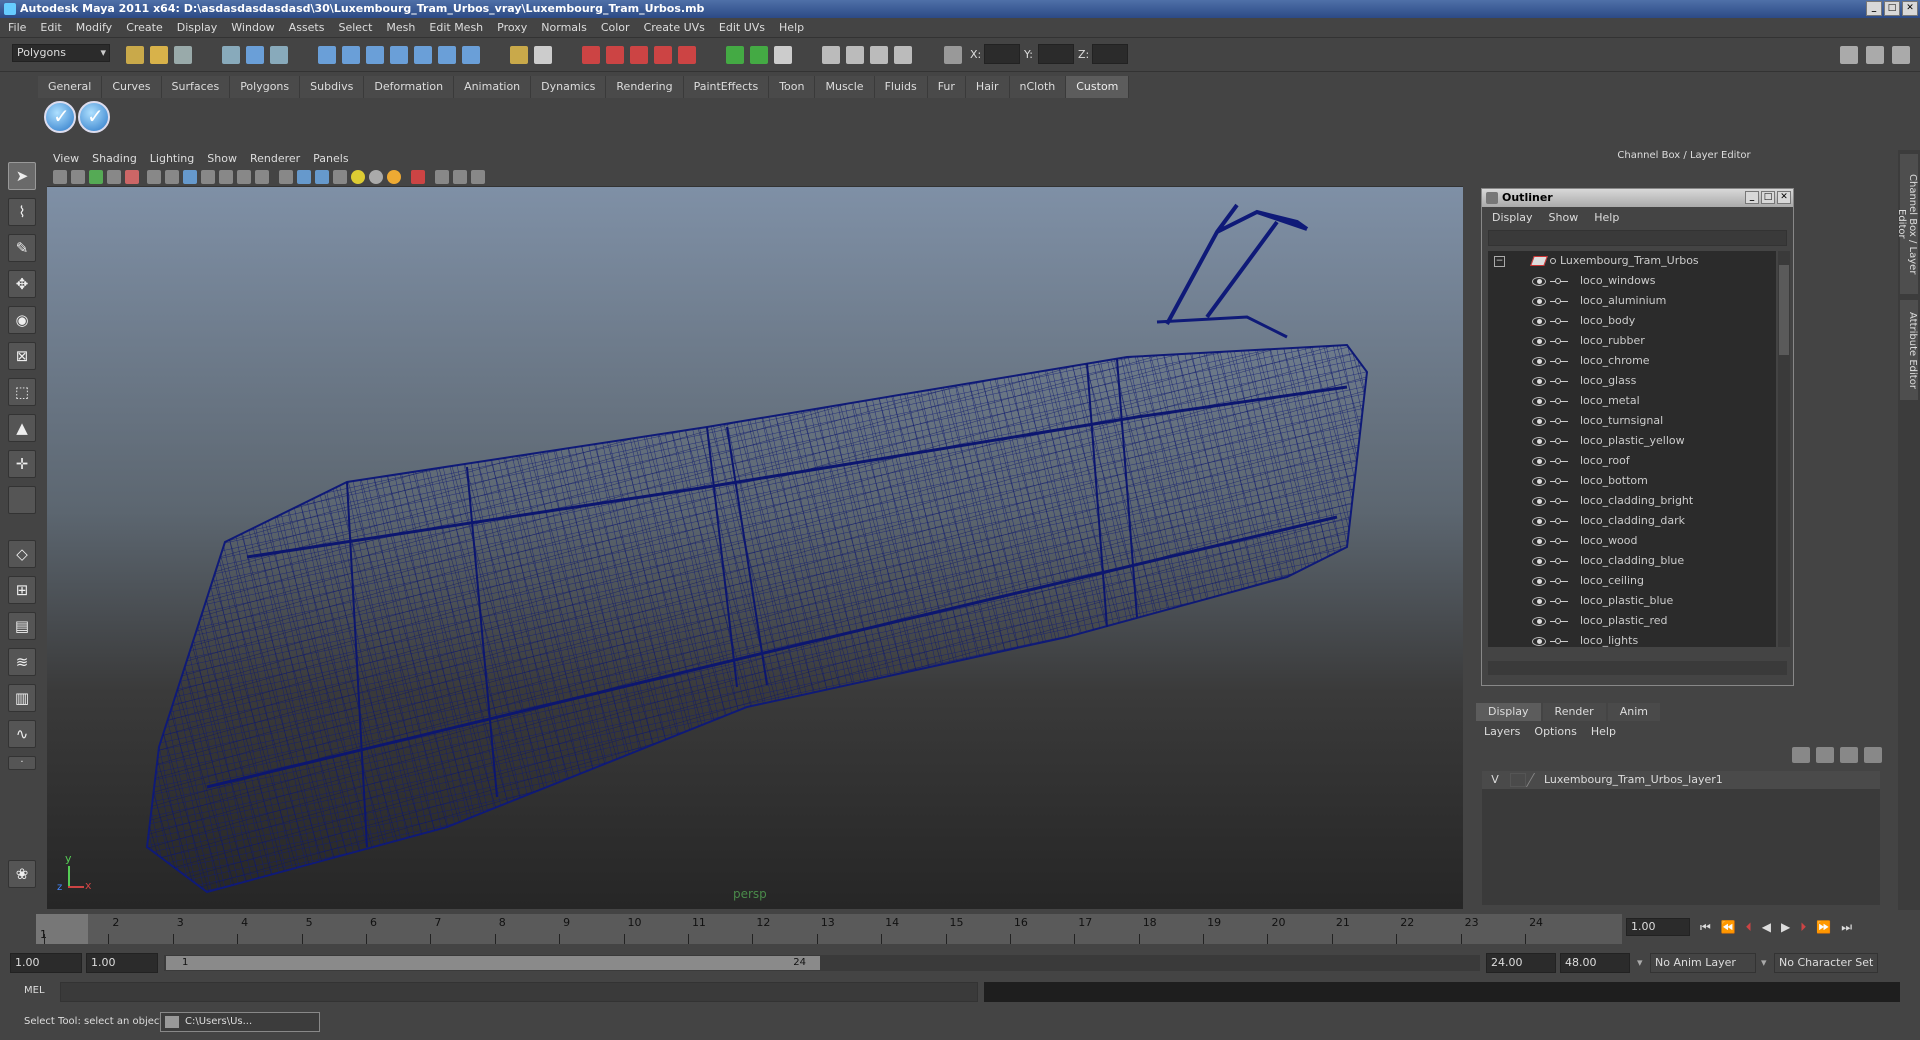 The width and height of the screenshot is (1920, 1040). Describe the element at coordinates (1632, 441) in the screenshot. I see `outliner-item: loco_plastic_yellow` at that location.